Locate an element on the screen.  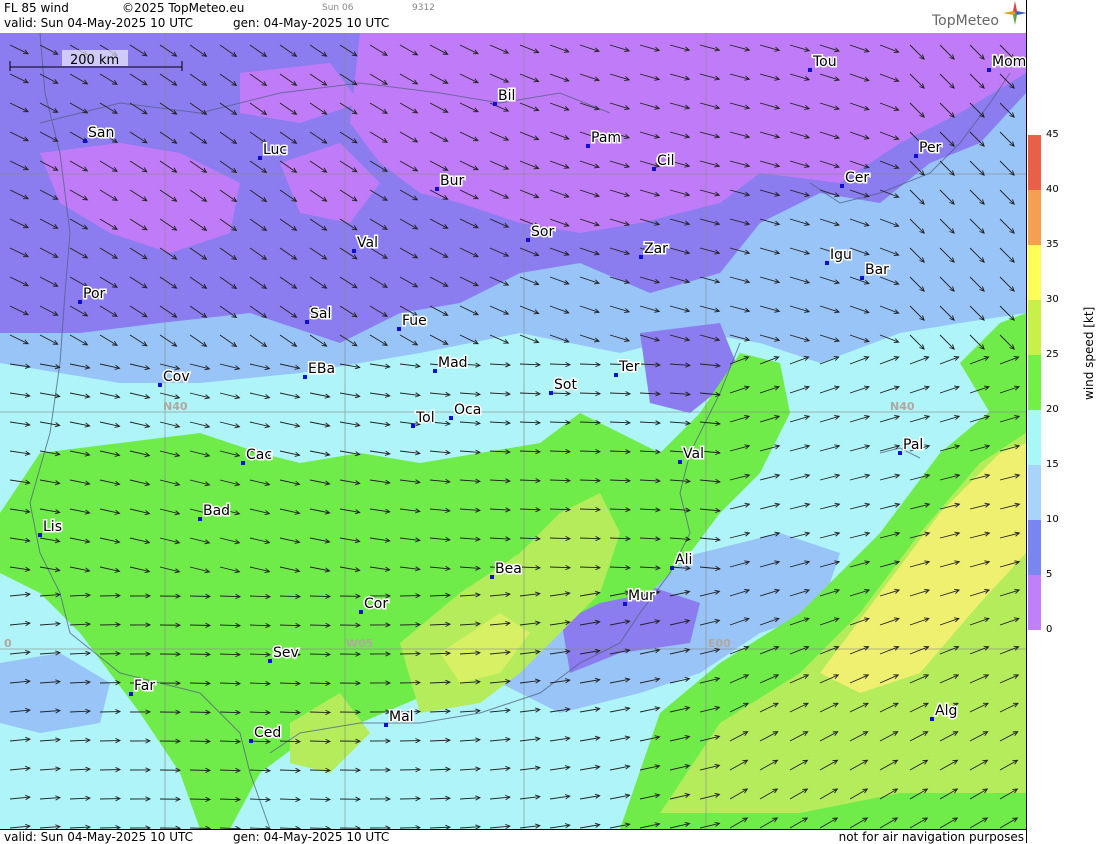
city-label: Cac is located at coordinates (259, 455).